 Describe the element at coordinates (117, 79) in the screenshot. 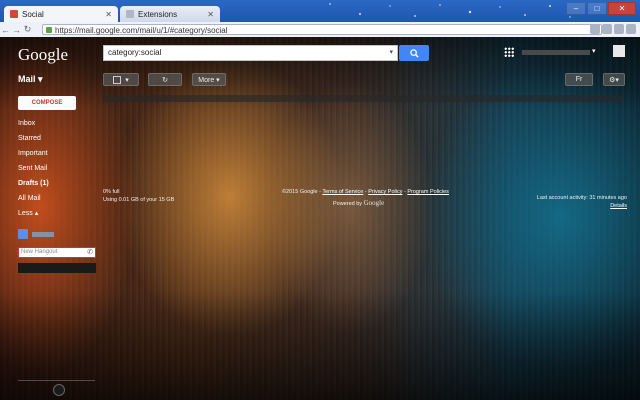

I see `checkbox-icon` at that location.